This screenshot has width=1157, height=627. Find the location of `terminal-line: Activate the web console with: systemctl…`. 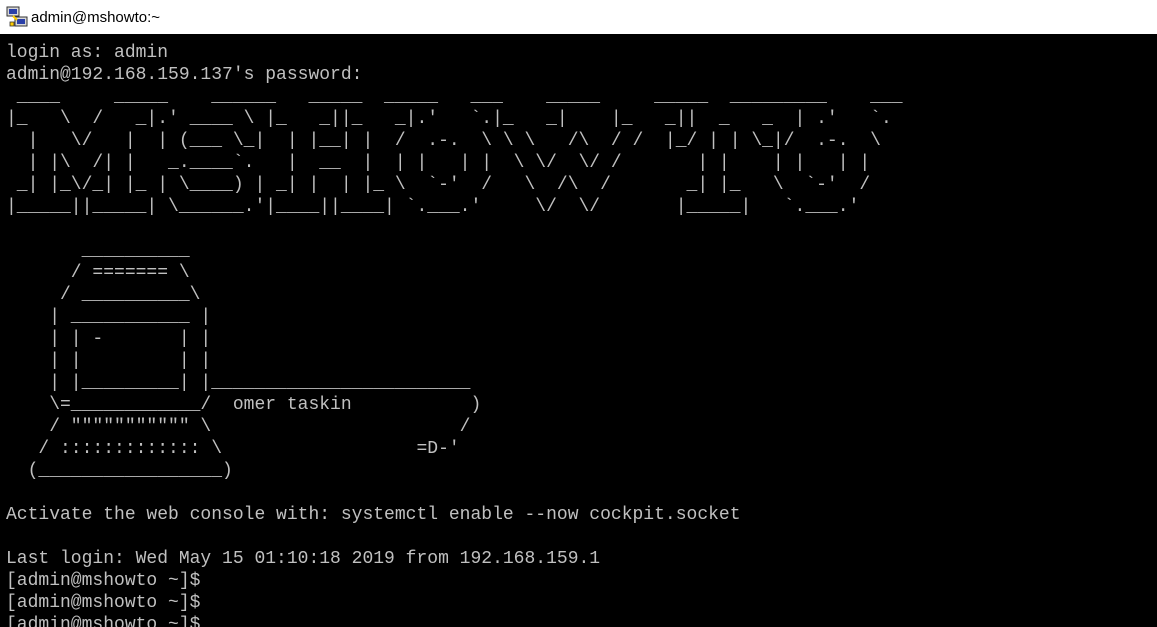

terminal-line: Activate the web console with: systemctl… is located at coordinates (373, 515).